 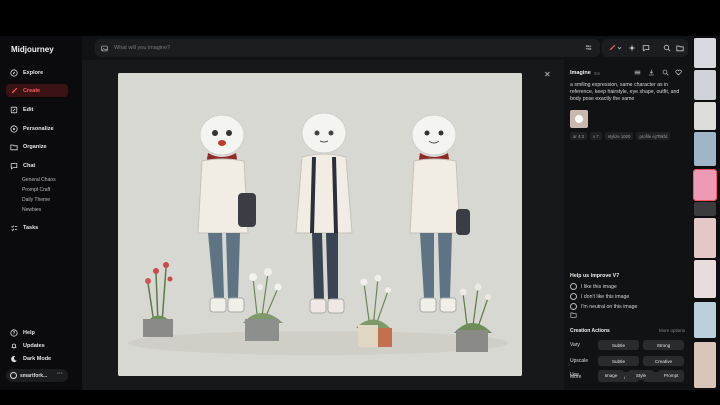 What do you see at coordinates (590, 331) in the screenshot?
I see `creation-actions-title: Creation Actions` at bounding box center [590, 331].